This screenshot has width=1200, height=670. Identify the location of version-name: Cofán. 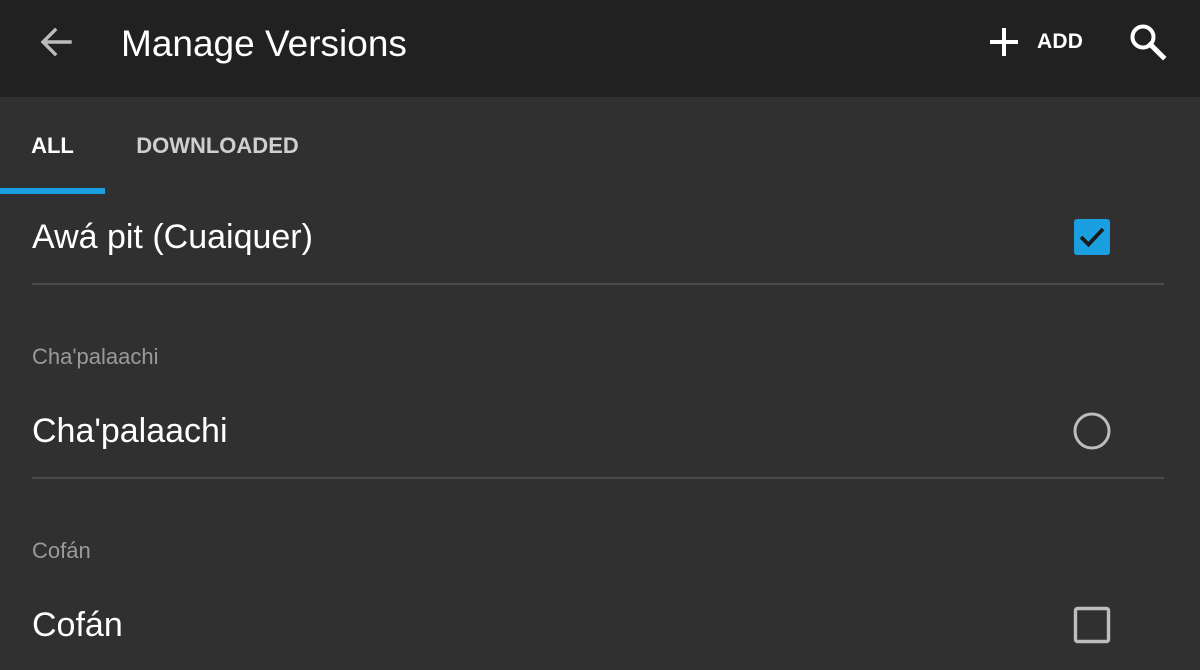
(77, 625).